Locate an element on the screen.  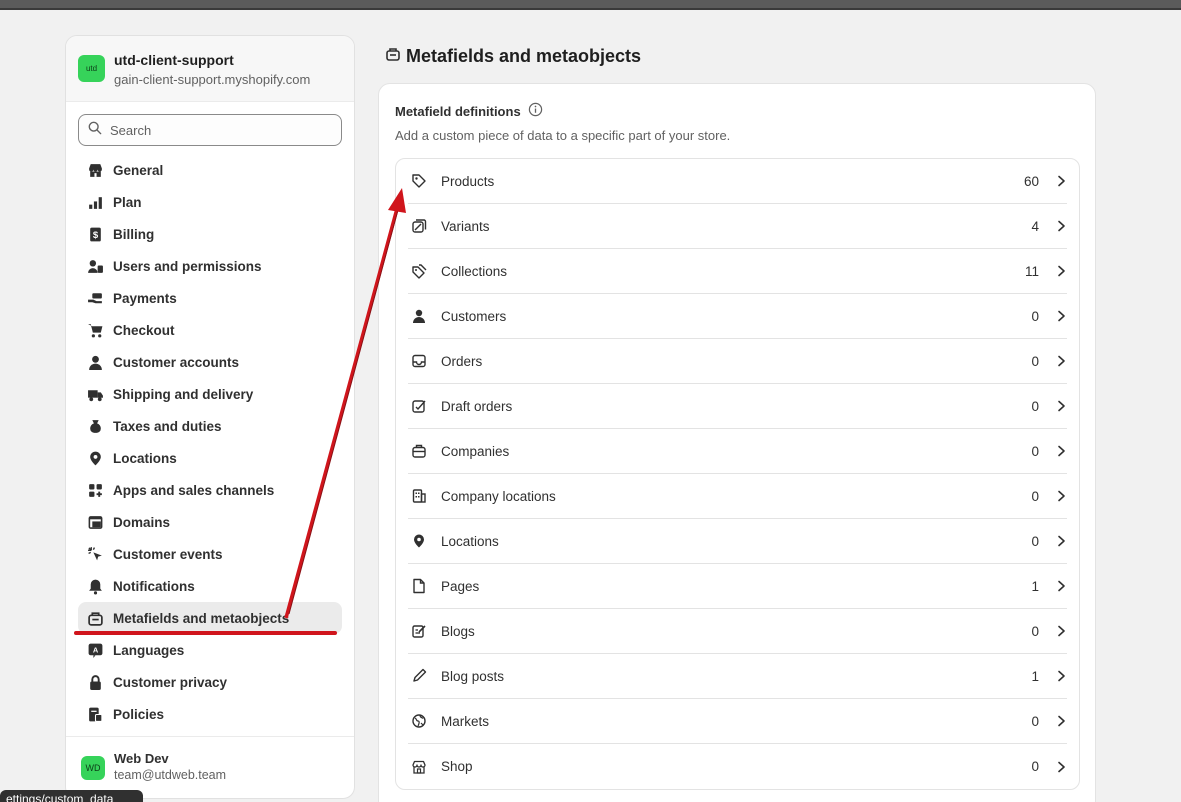
definition-row-locations: Locations 0 is located at coordinates (737, 541).